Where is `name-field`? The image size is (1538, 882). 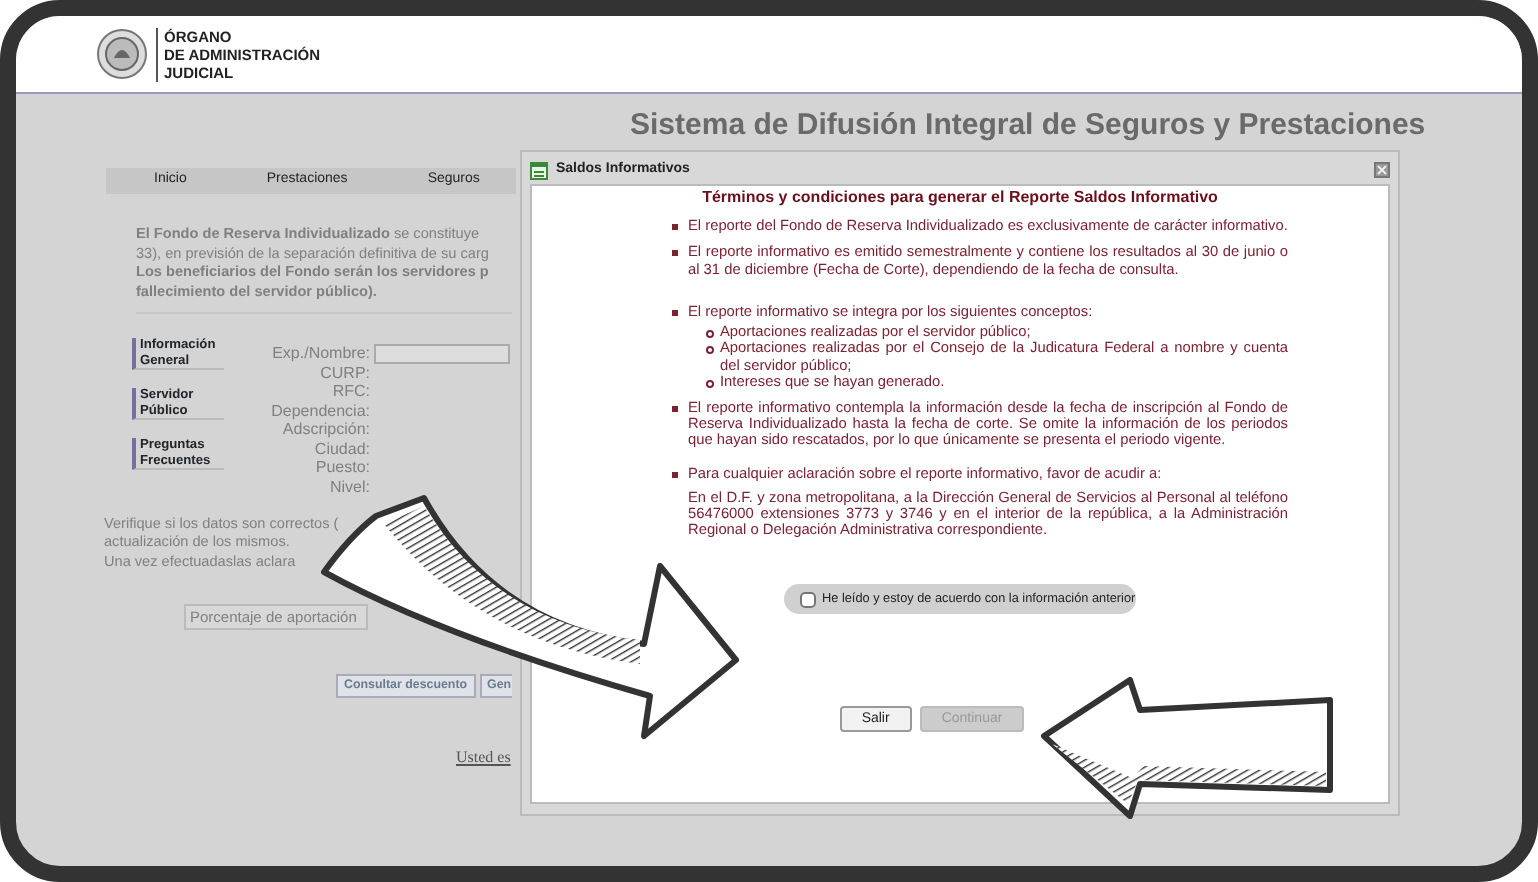
name-field is located at coordinates (442, 353).